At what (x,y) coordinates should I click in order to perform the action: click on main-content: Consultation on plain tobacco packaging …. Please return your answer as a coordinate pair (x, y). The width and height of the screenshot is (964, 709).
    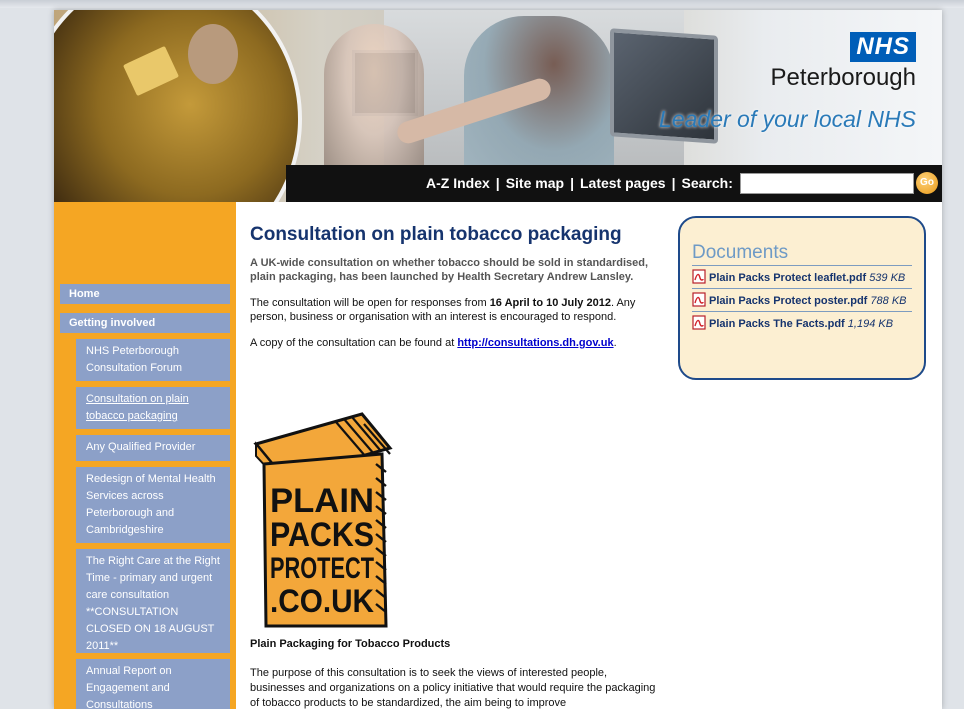
    Looking at the image, I should click on (455, 293).